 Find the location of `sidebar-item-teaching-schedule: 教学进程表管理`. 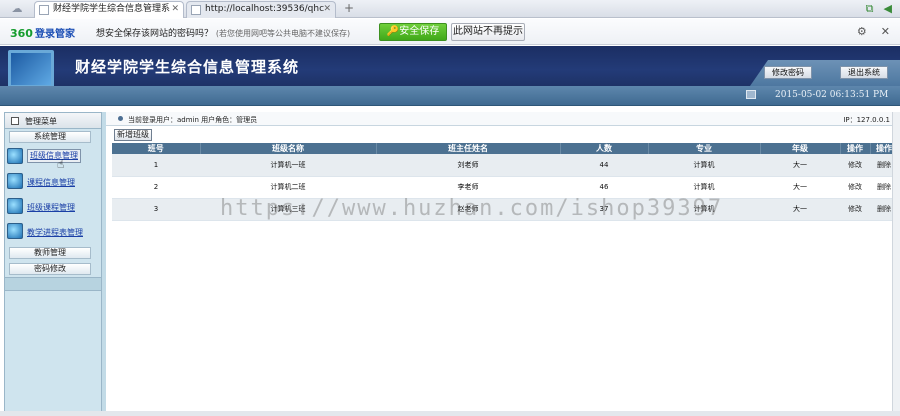

sidebar-item-teaching-schedule: 教学进程表管理 is located at coordinates (53, 232).